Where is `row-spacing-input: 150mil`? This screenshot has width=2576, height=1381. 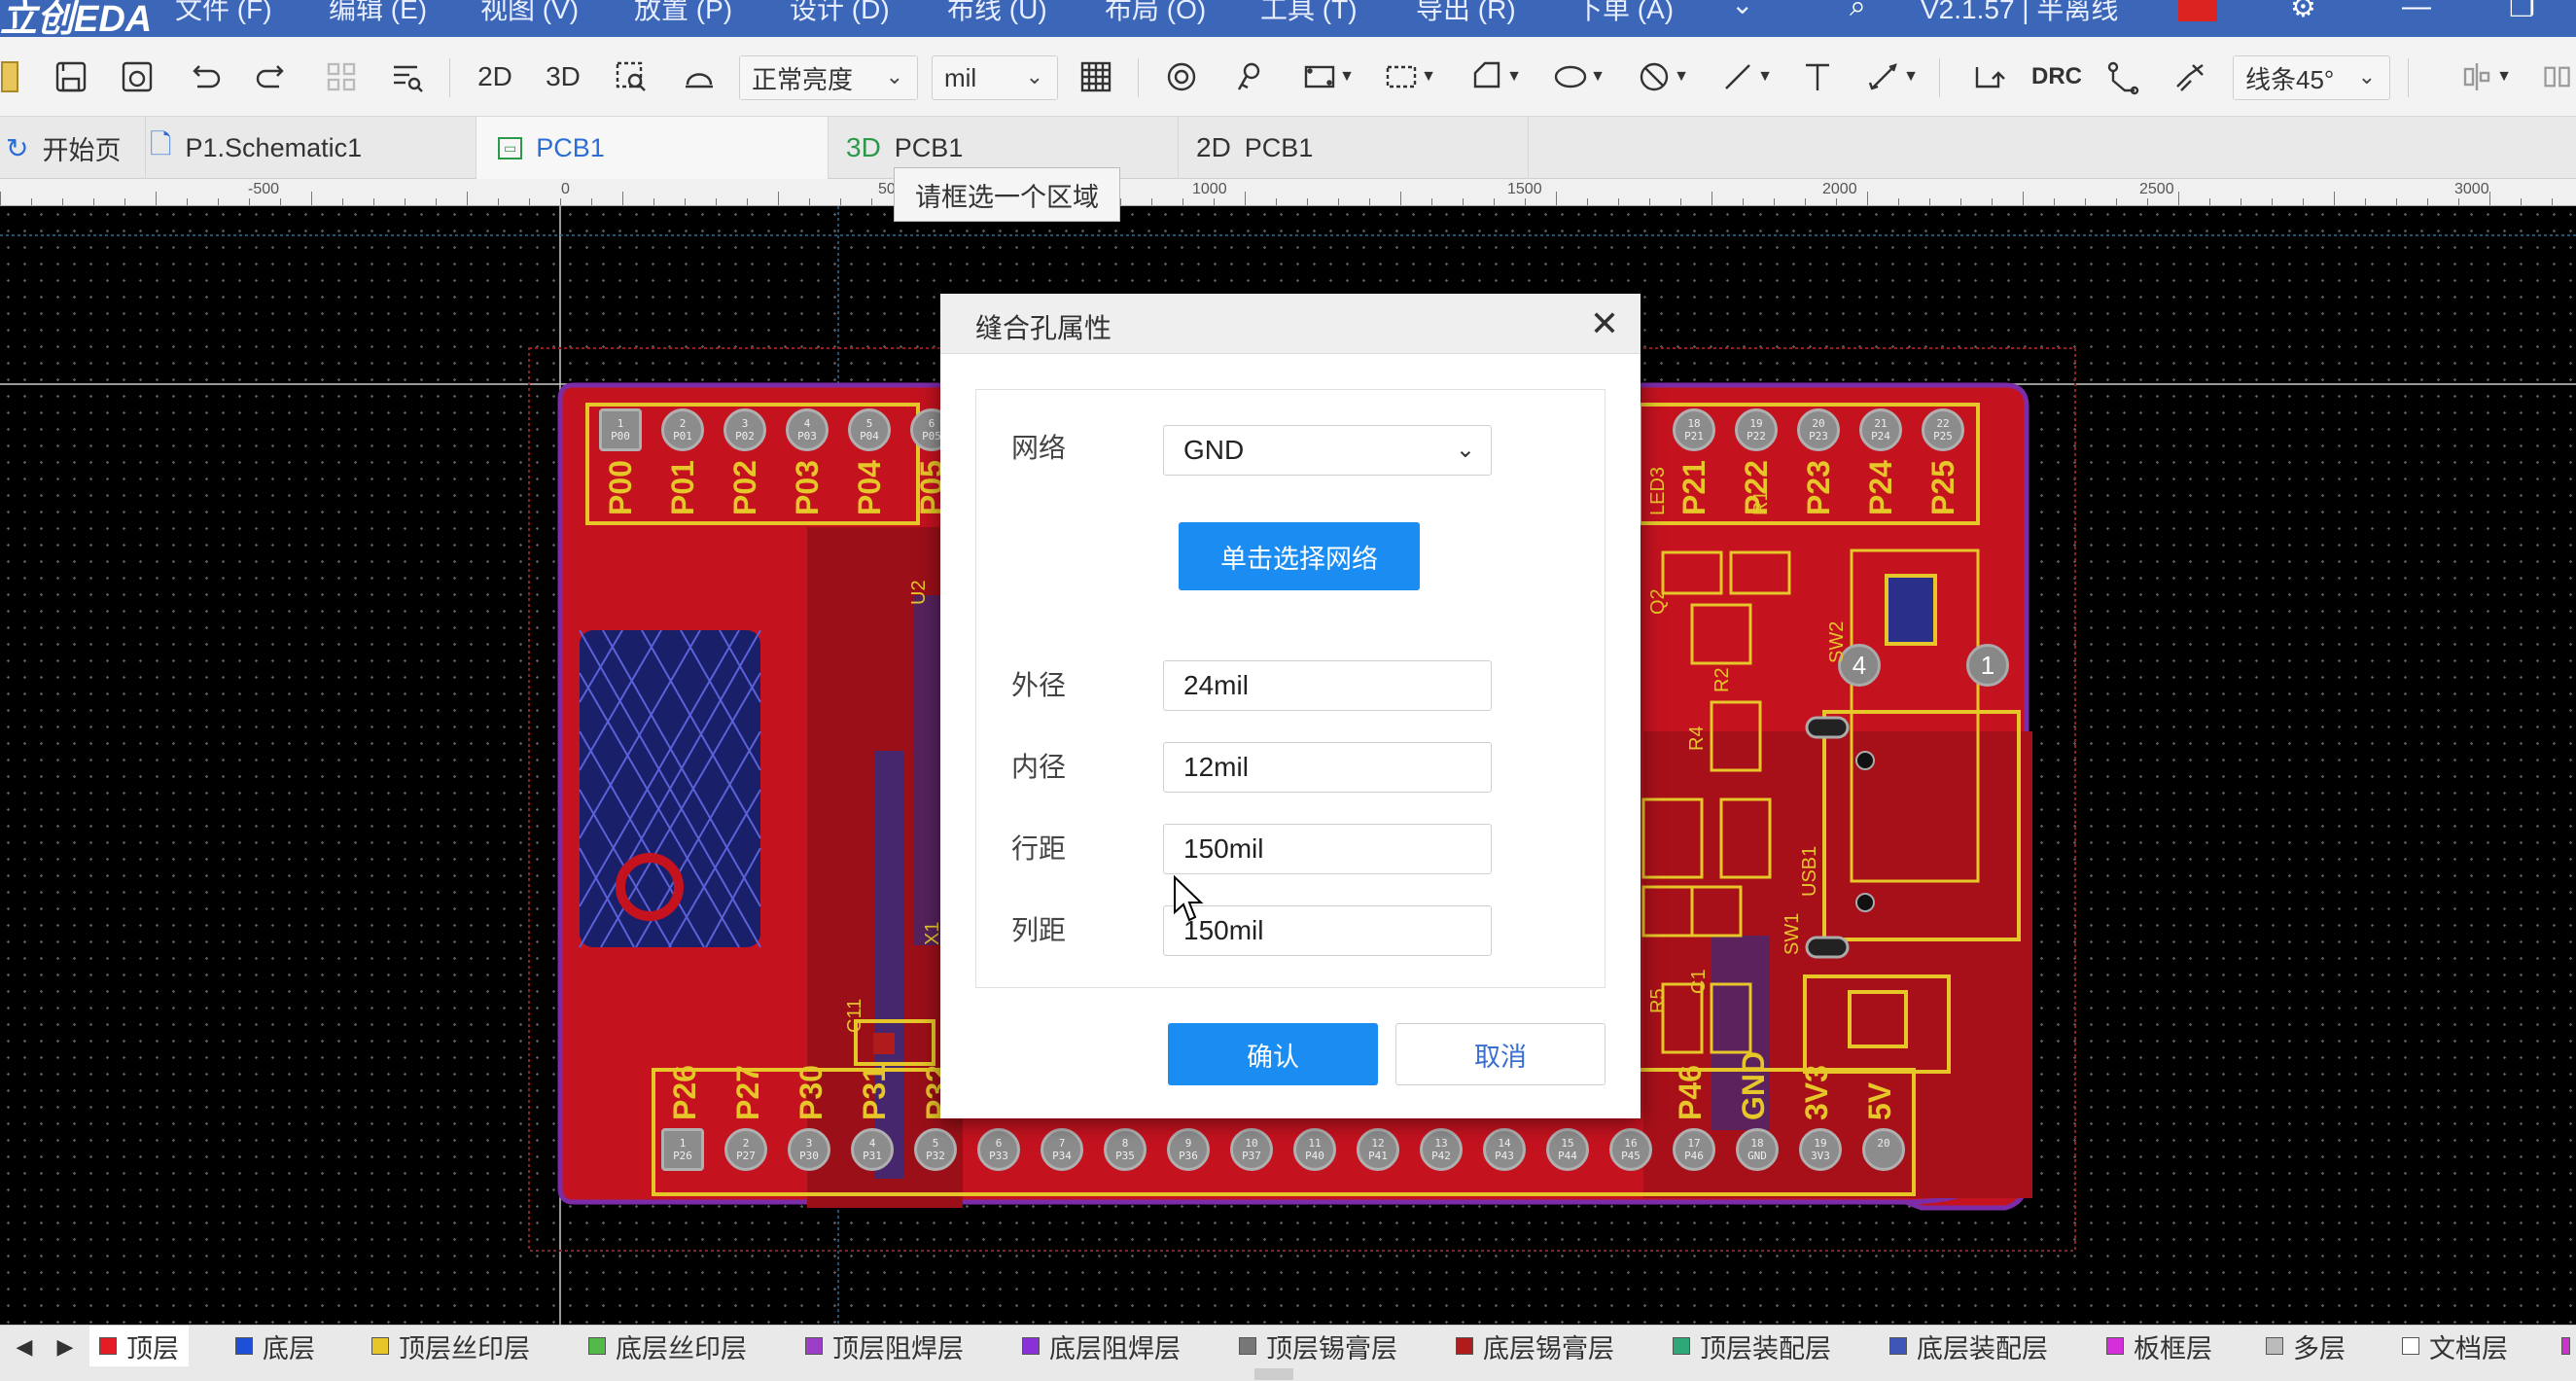
row-spacing-input: 150mil is located at coordinates (1328, 849).